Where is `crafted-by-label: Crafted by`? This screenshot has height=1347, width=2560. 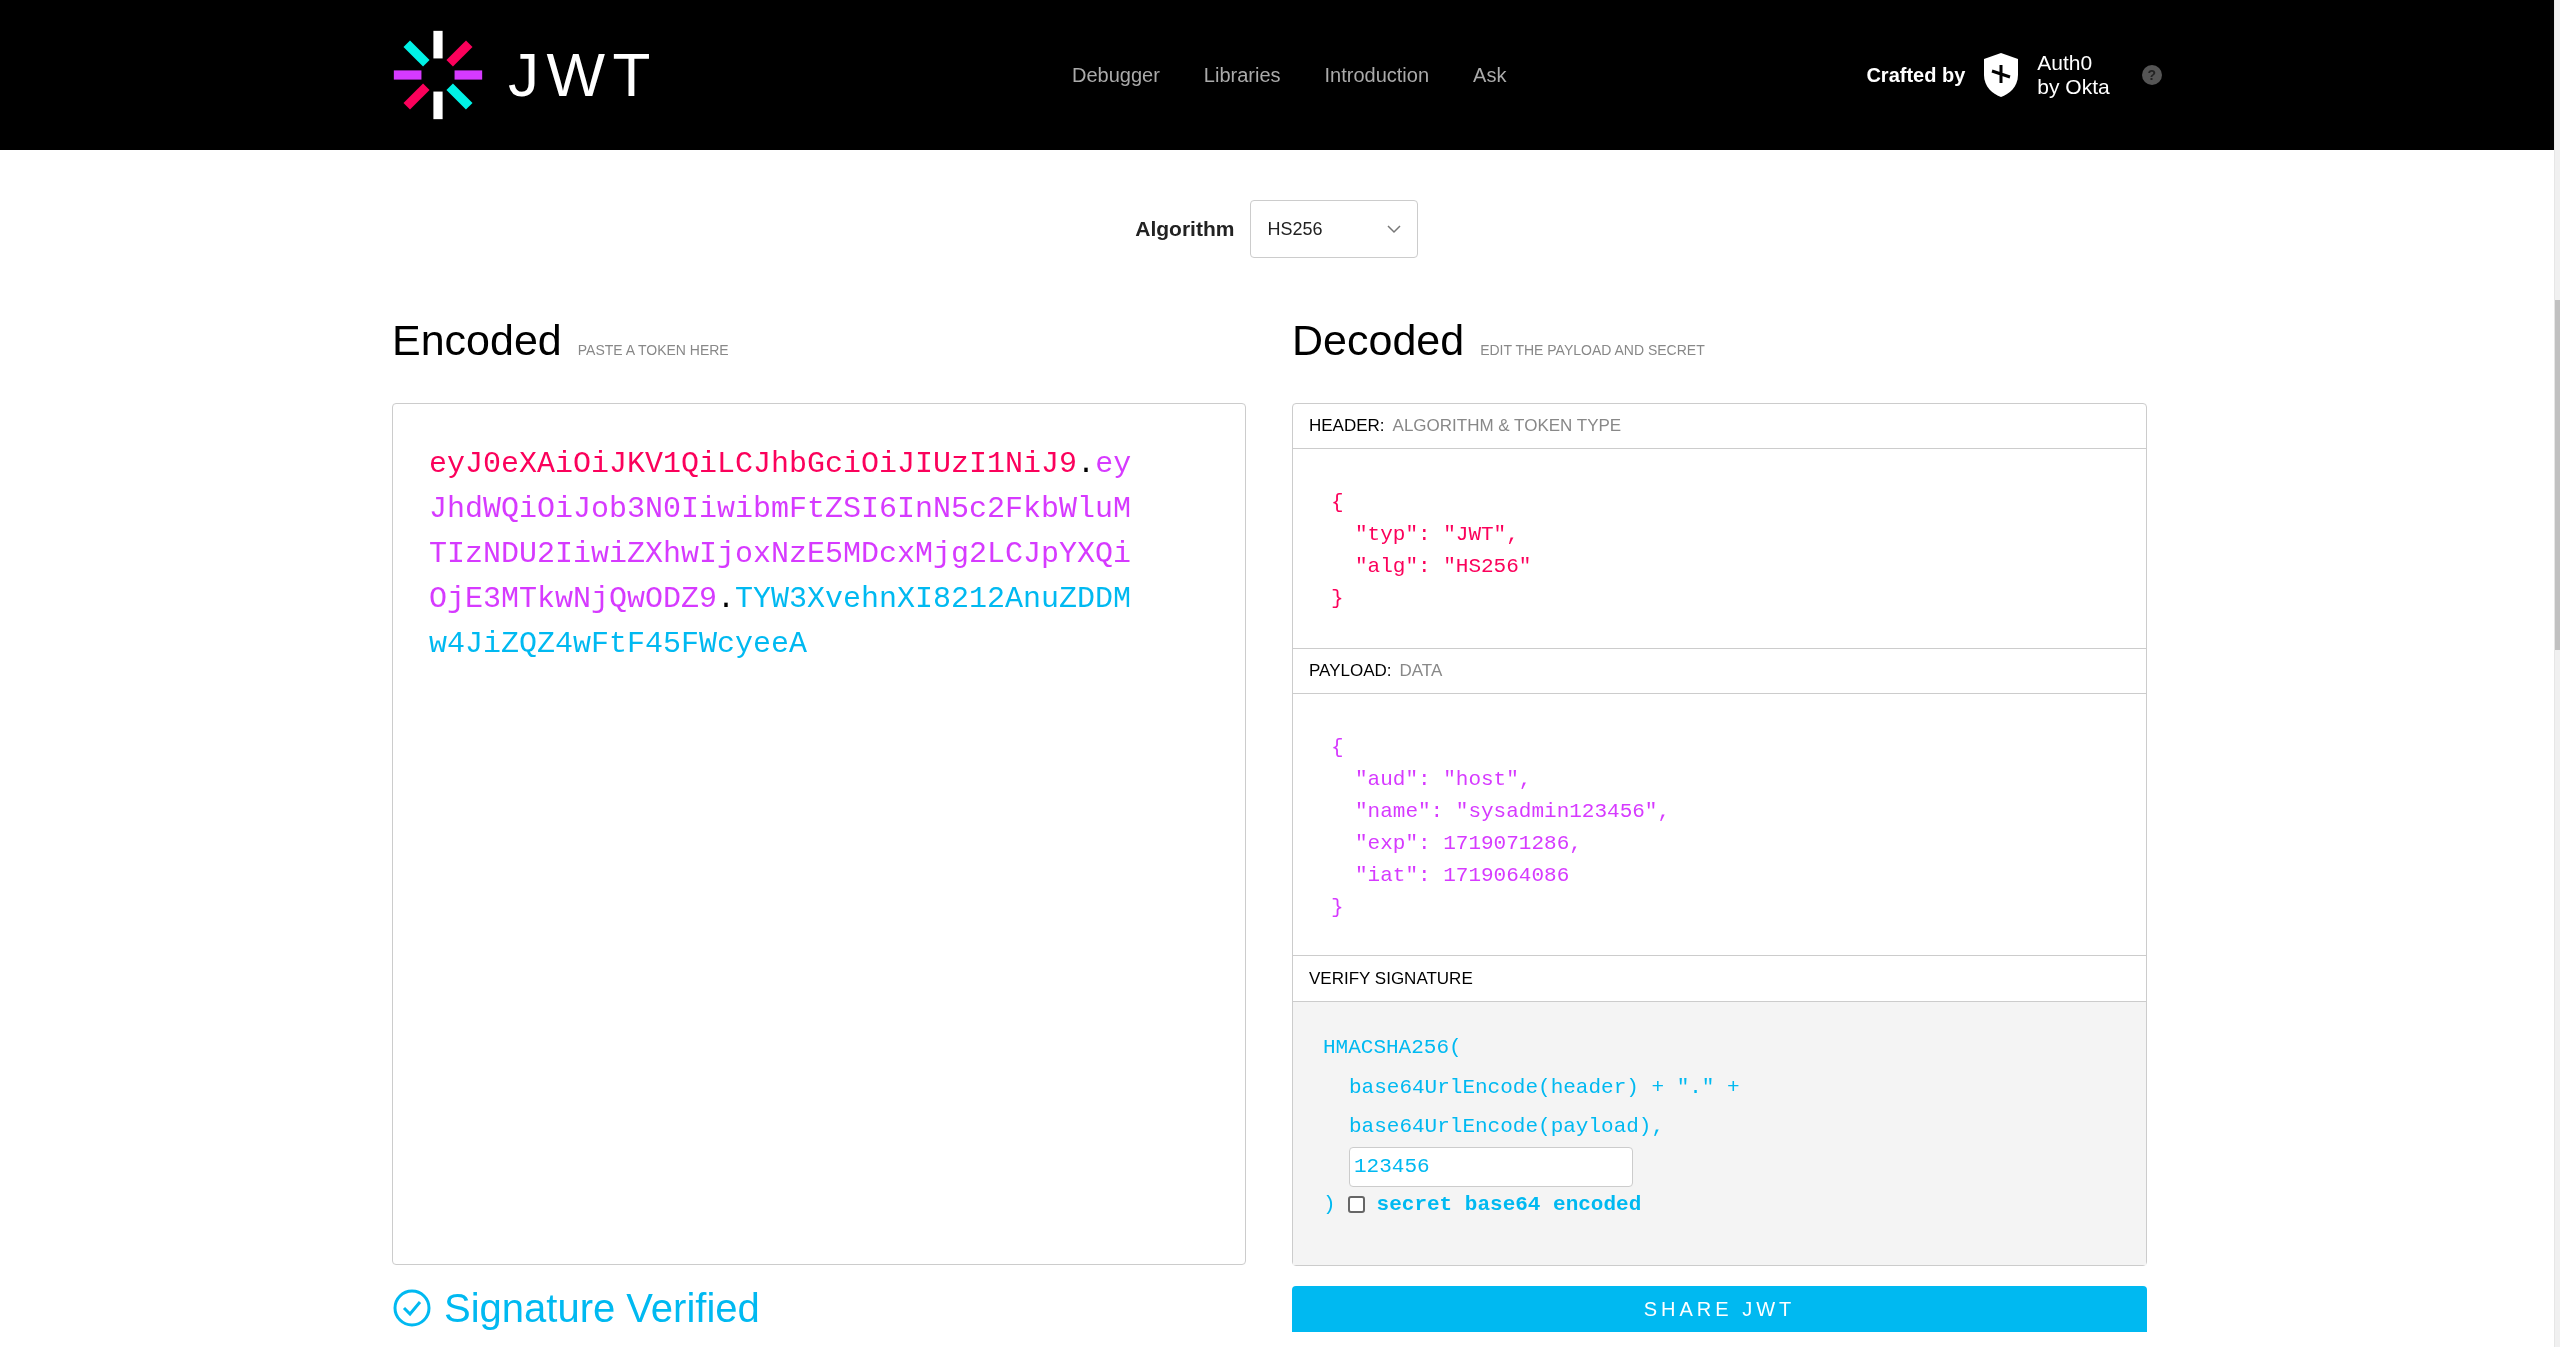 crafted-by-label: Crafted by is located at coordinates (1916, 75).